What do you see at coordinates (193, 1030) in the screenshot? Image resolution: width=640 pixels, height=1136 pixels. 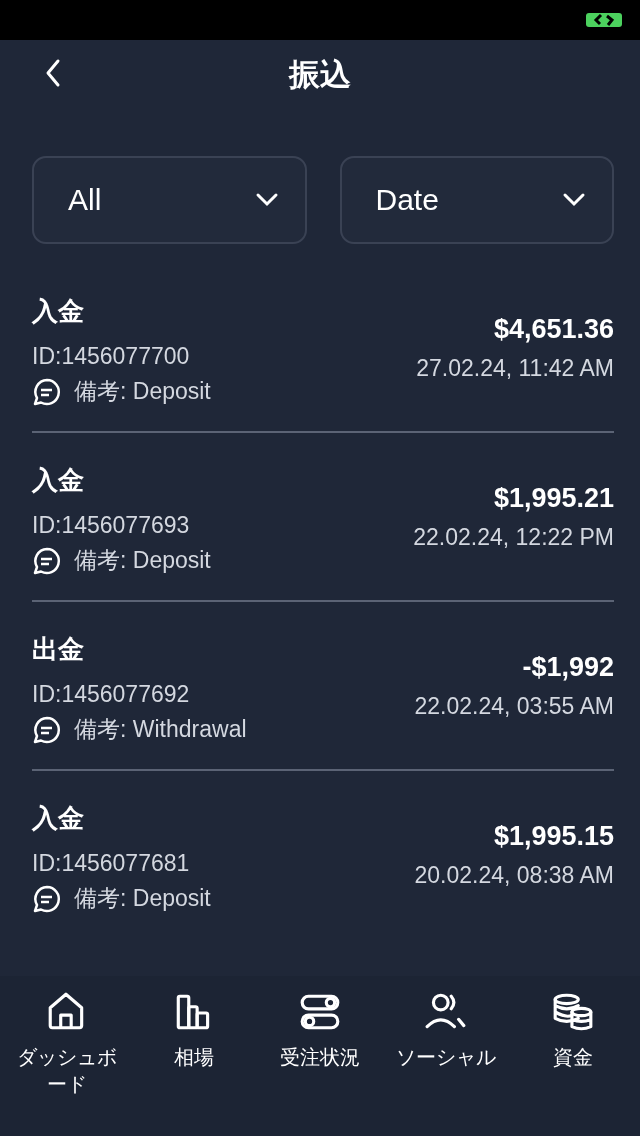 I see `nav-item: 相場` at bounding box center [193, 1030].